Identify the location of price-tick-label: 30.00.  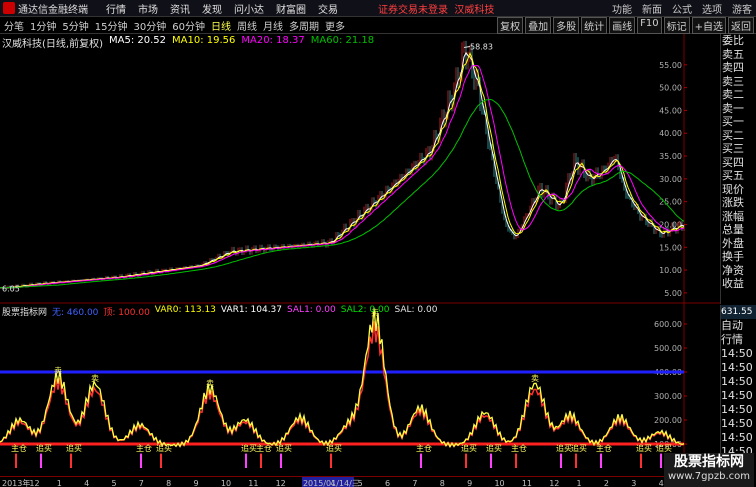
(670, 179).